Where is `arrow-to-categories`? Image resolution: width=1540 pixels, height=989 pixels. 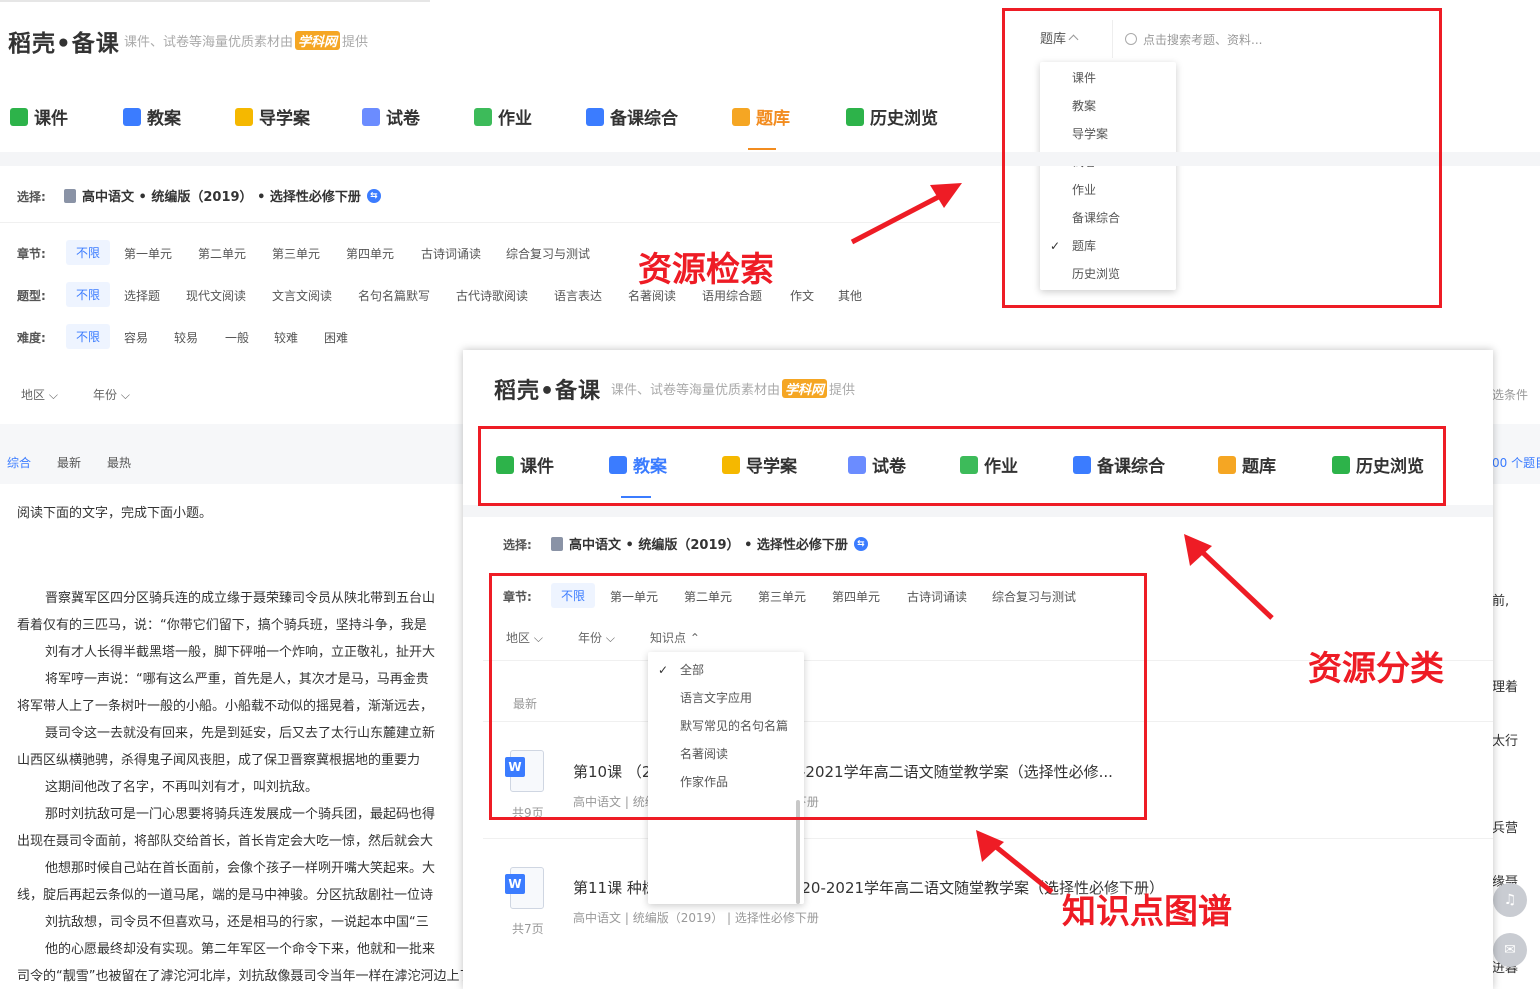
arrow-to-categories is located at coordinates (1229, 577).